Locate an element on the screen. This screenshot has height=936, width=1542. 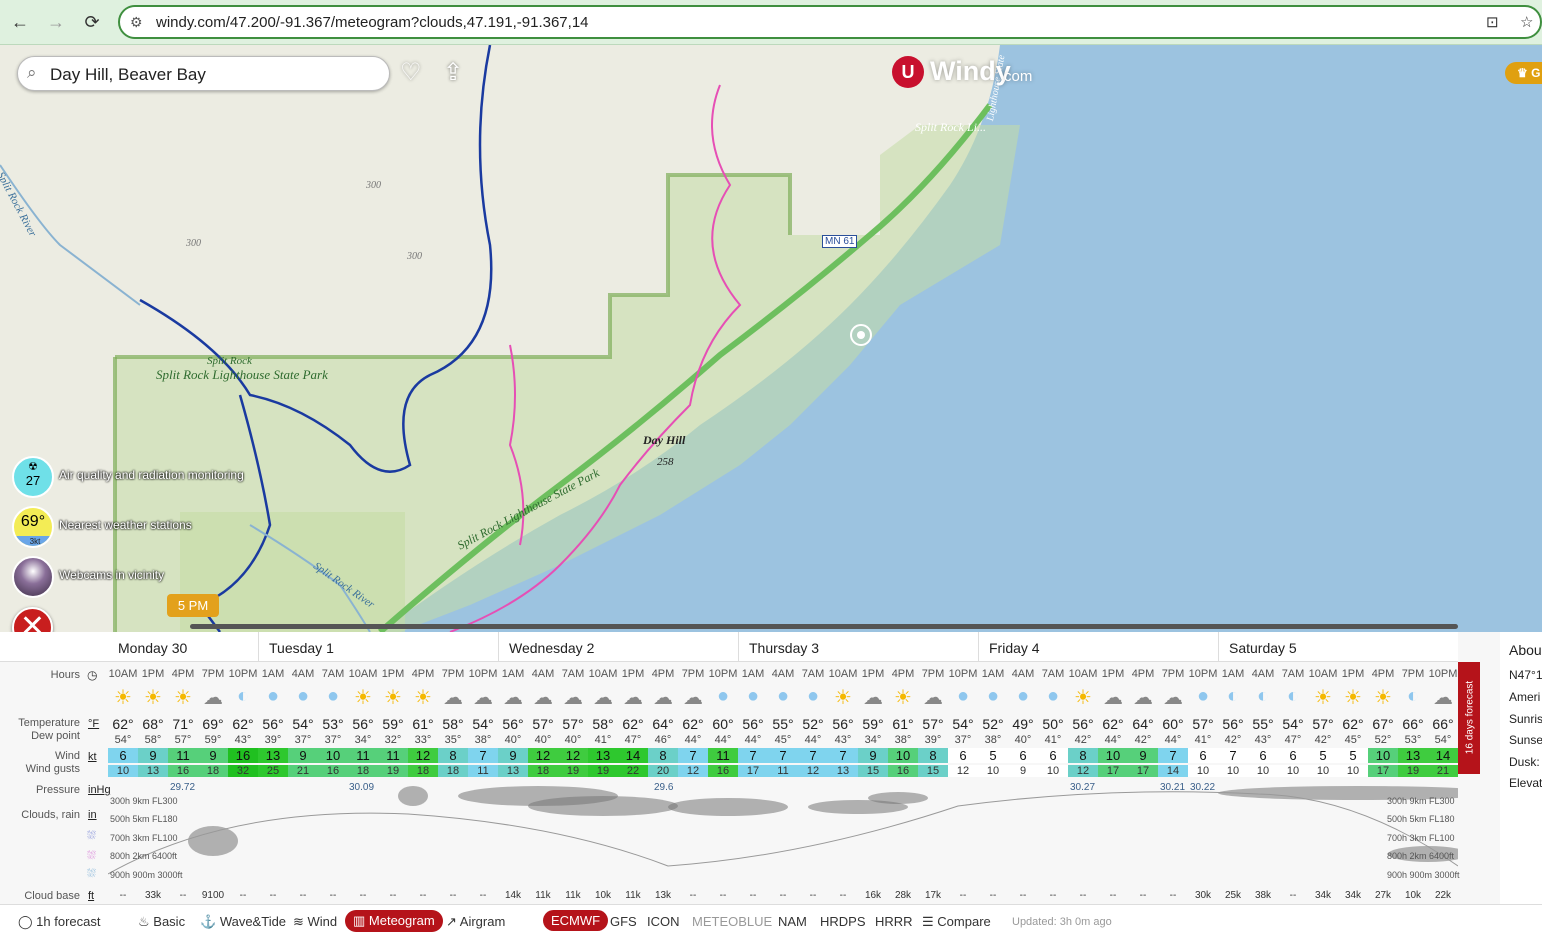
time-marker: 5 PM is located at coordinates (193, 605).